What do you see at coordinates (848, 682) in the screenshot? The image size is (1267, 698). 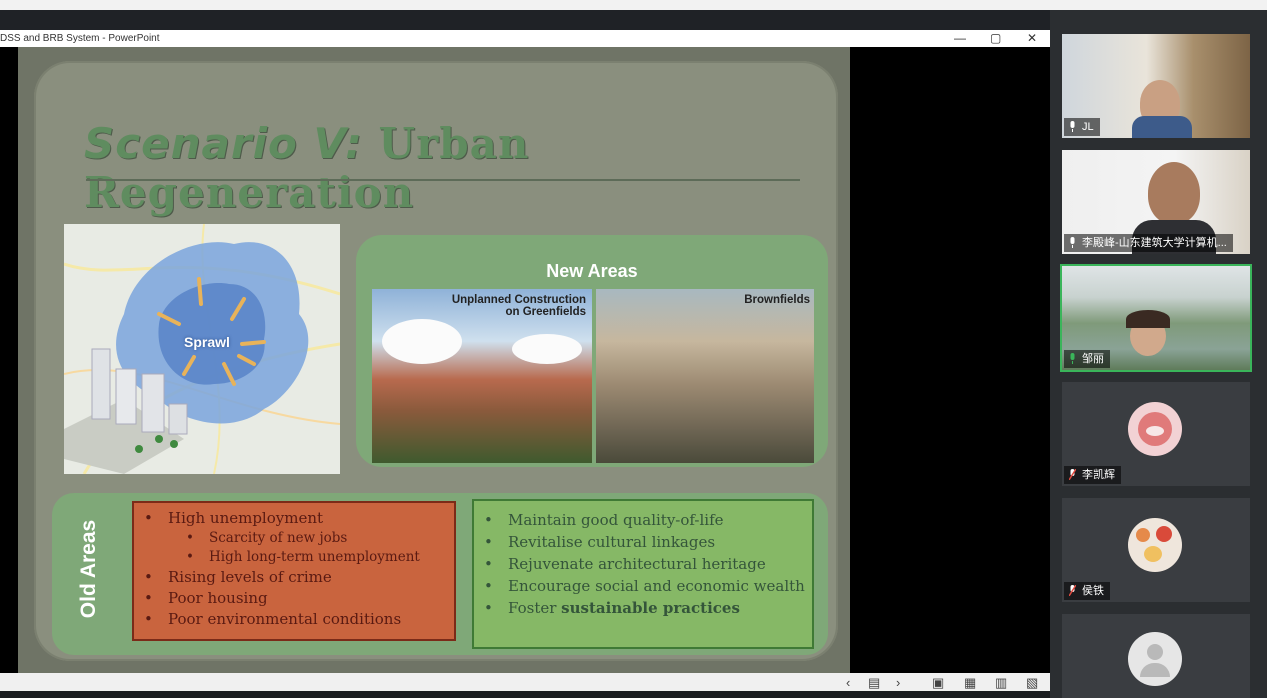 I see `prev-slide-icon: ‹` at bounding box center [848, 682].